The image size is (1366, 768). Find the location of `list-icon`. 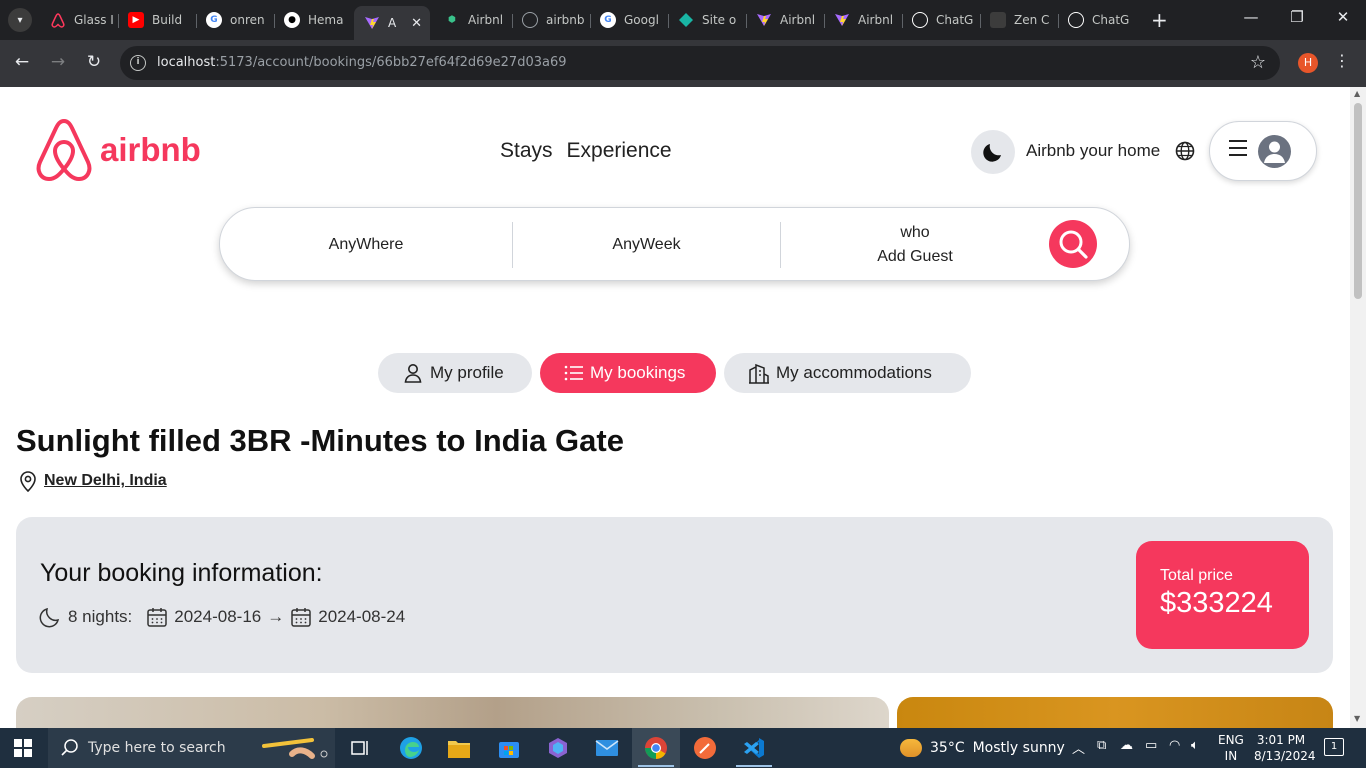

list-icon is located at coordinates (573, 373).